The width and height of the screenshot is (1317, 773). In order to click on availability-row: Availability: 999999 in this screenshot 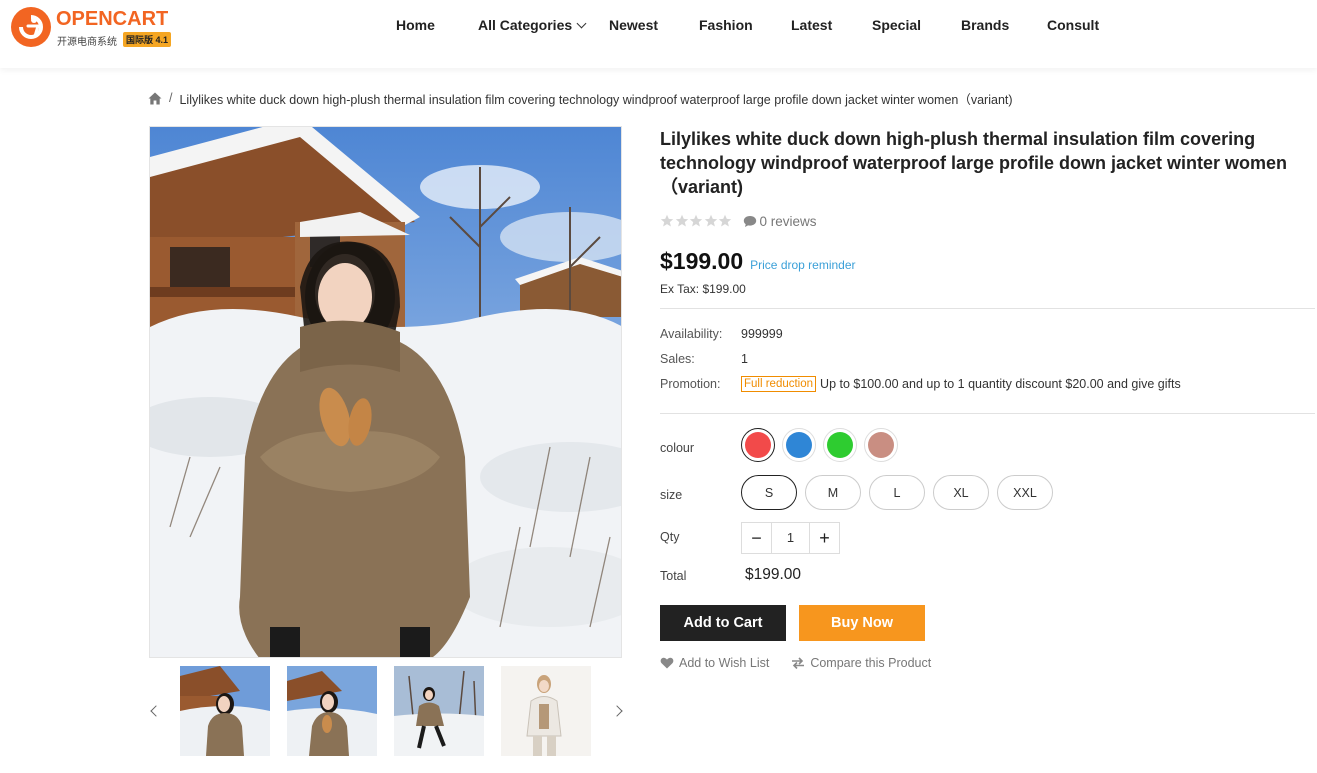, I will do `click(721, 334)`.